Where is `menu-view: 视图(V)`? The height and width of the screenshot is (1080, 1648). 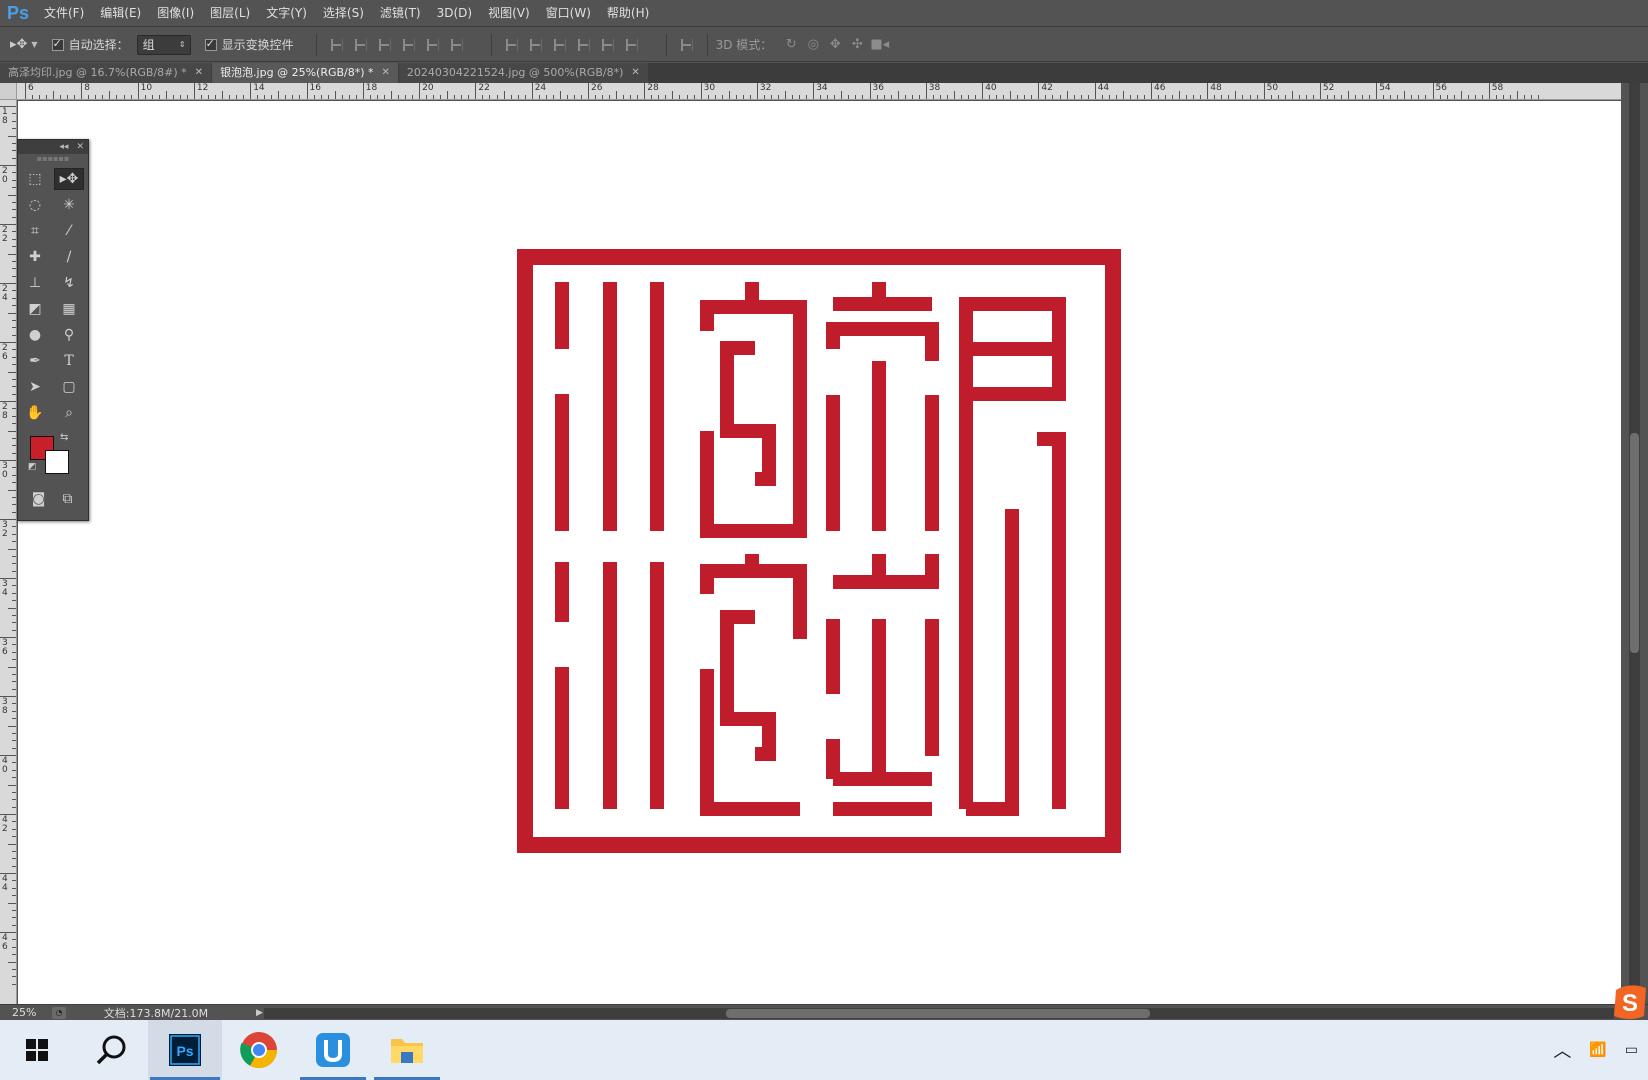 menu-view: 视图(V) is located at coordinates (509, 13).